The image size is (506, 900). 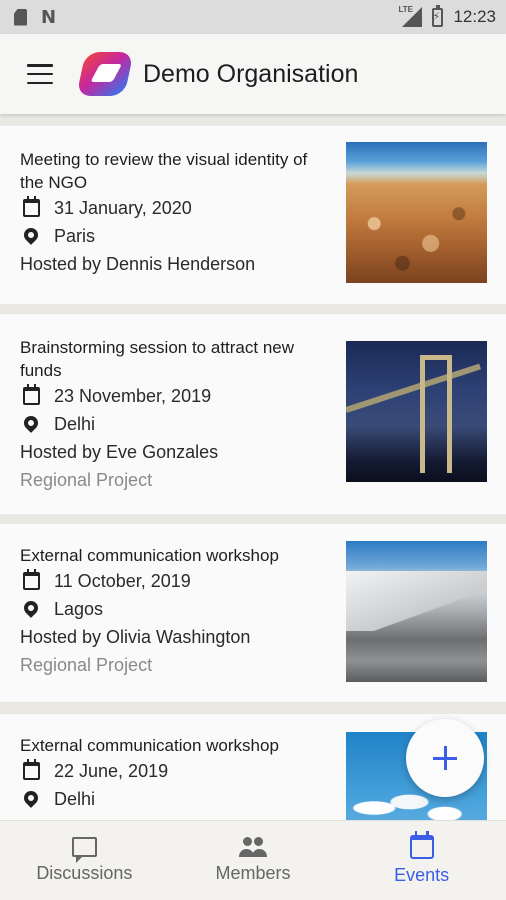 What do you see at coordinates (122, 580) in the screenshot?
I see `event-date: 11 October, 2019` at bounding box center [122, 580].